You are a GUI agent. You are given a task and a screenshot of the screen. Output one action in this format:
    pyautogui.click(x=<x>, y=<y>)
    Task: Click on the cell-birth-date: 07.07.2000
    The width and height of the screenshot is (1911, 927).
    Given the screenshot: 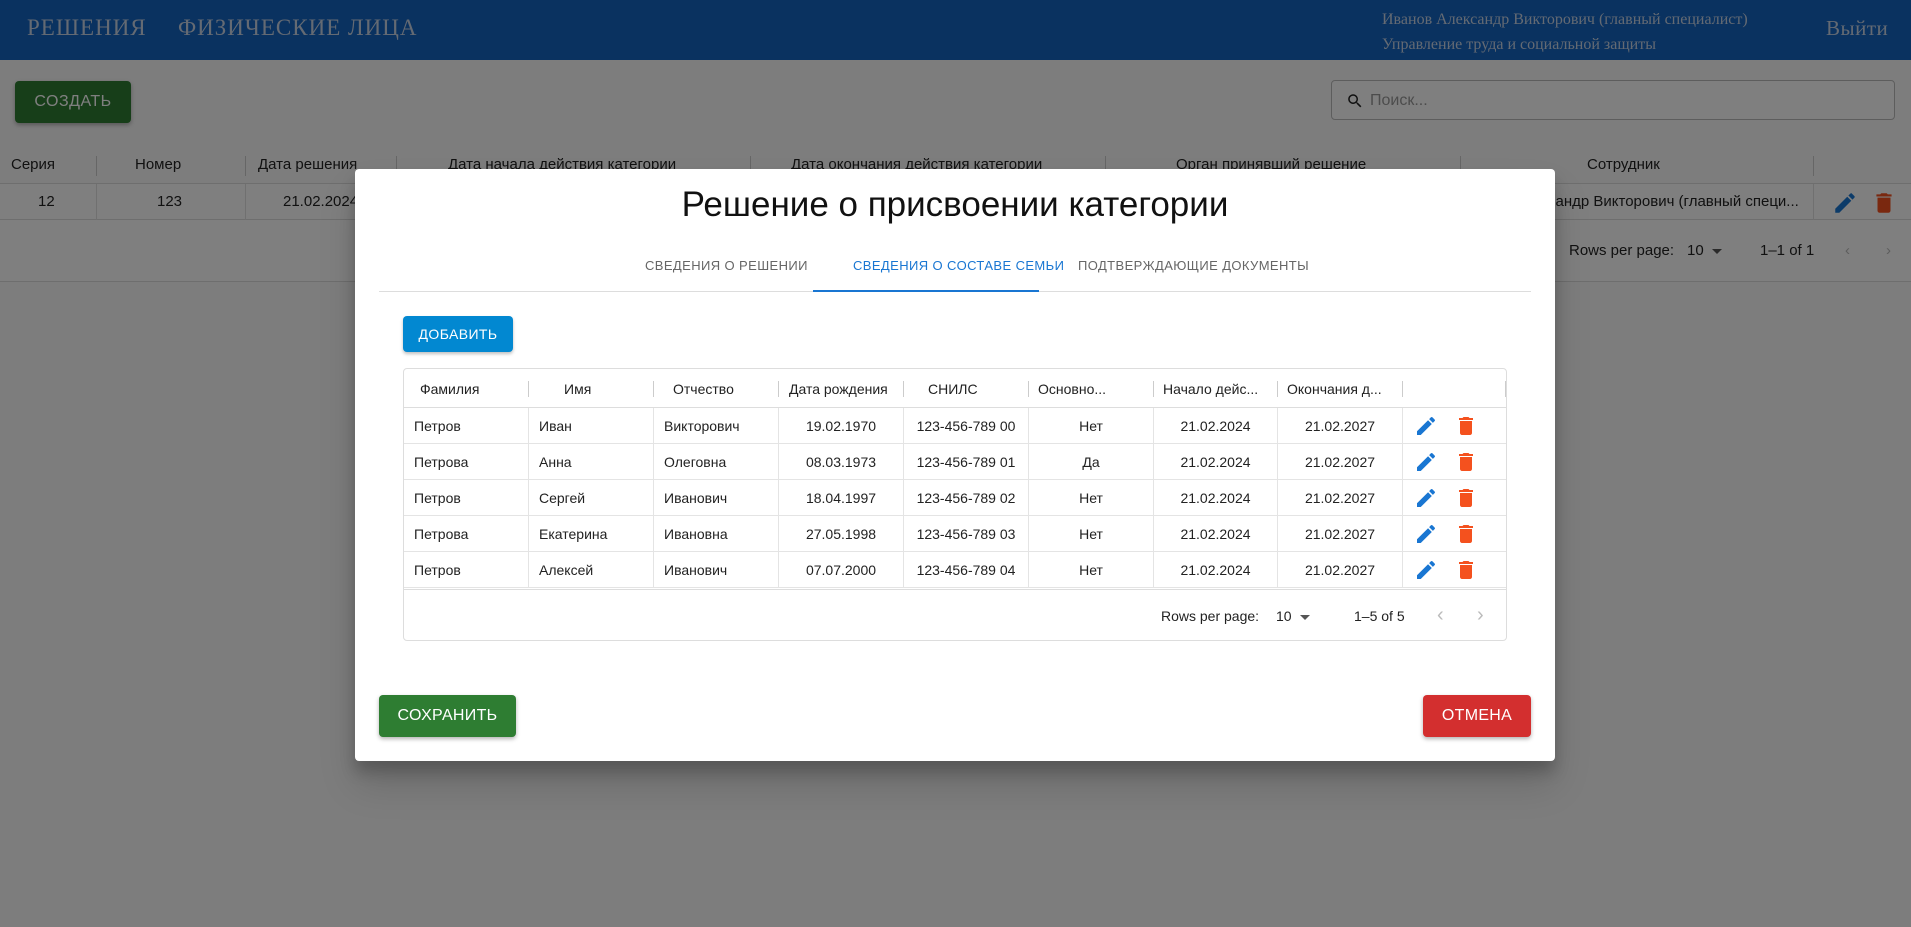 What is the action you would take?
    pyautogui.click(x=841, y=570)
    